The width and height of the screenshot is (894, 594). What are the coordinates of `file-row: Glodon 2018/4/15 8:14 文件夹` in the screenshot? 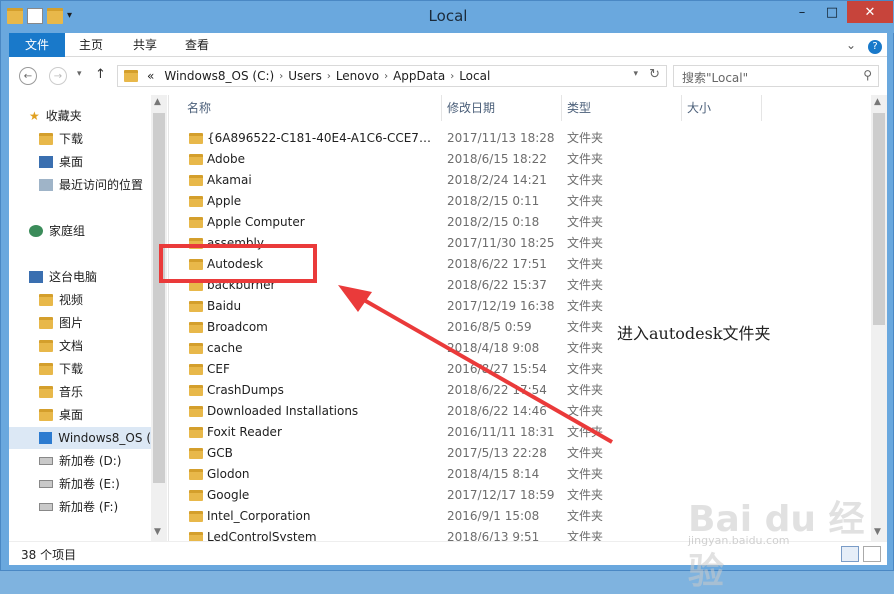 It's located at (521, 474).